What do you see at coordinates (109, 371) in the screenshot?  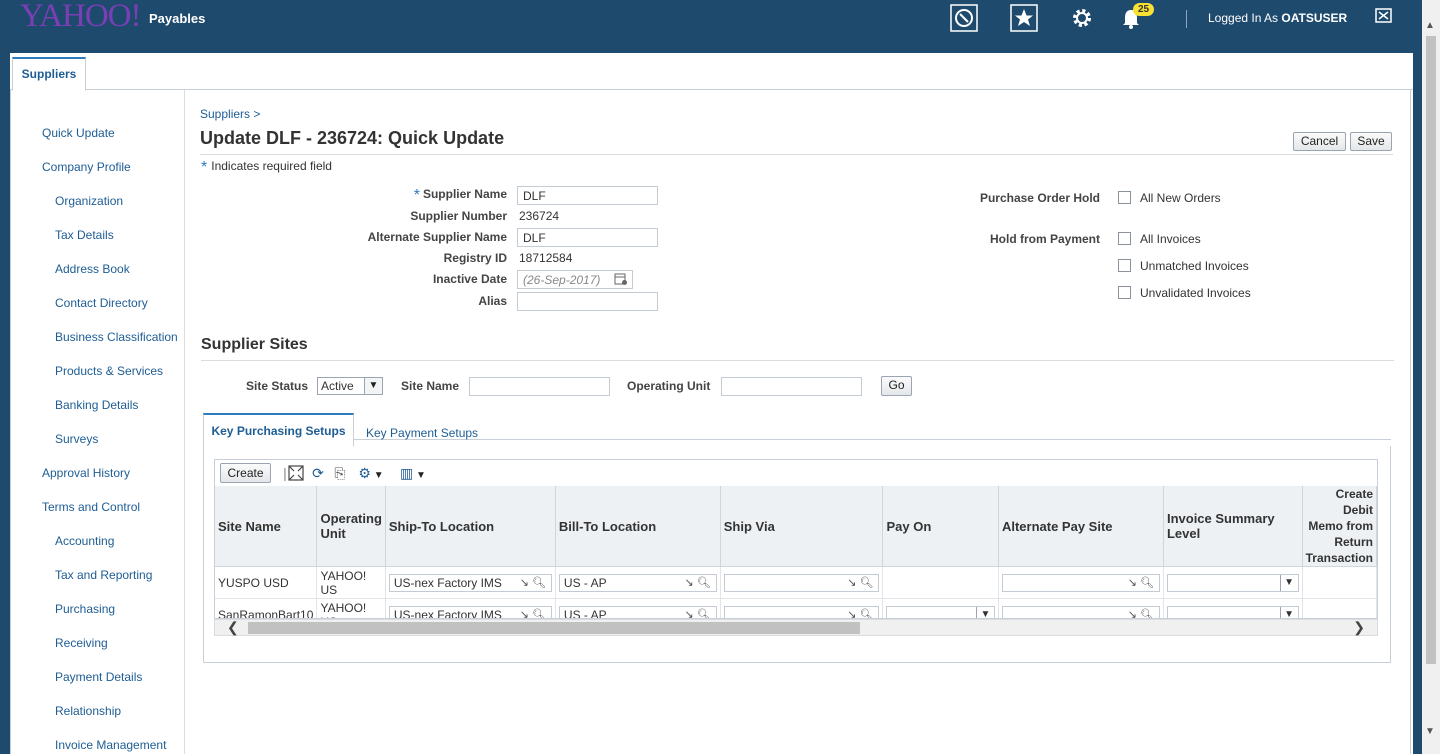 I see `nav-item-products-services: Products & Services` at bounding box center [109, 371].